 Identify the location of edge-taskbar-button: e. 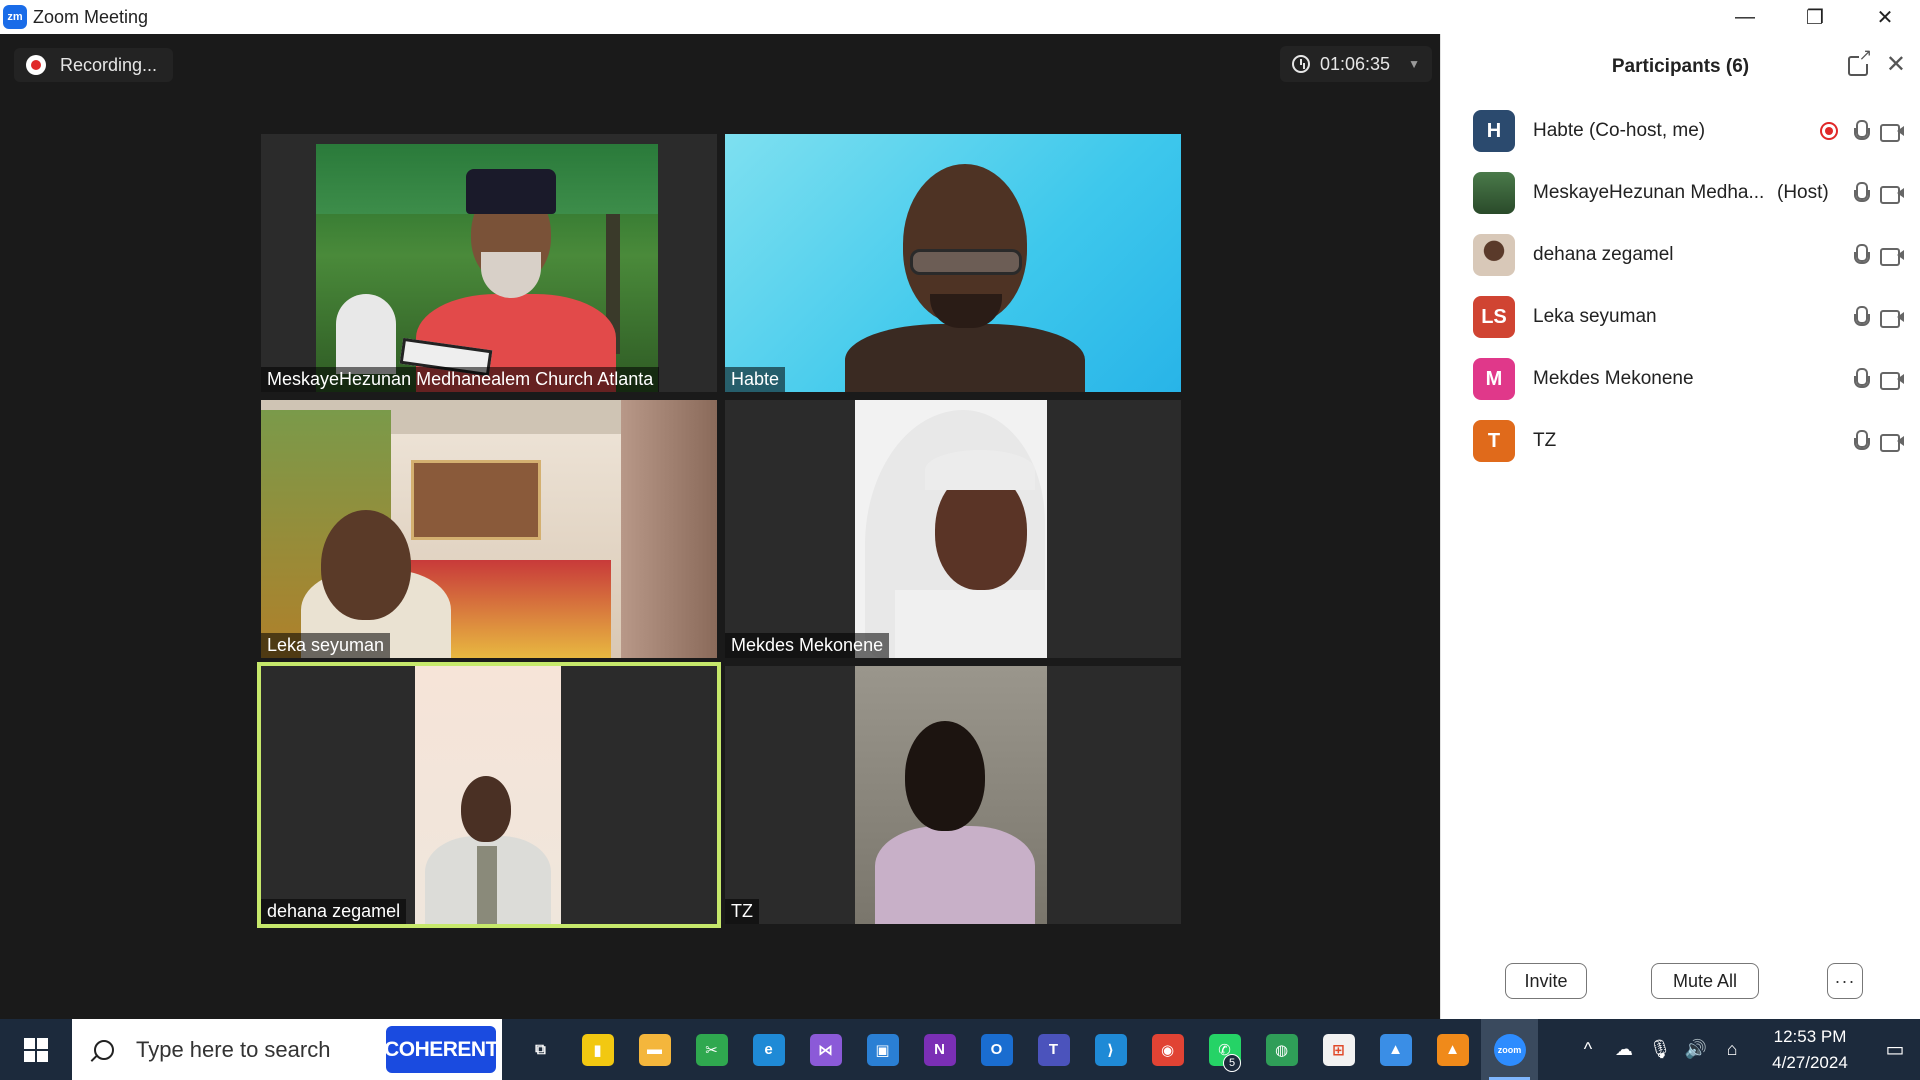
(768, 1049).